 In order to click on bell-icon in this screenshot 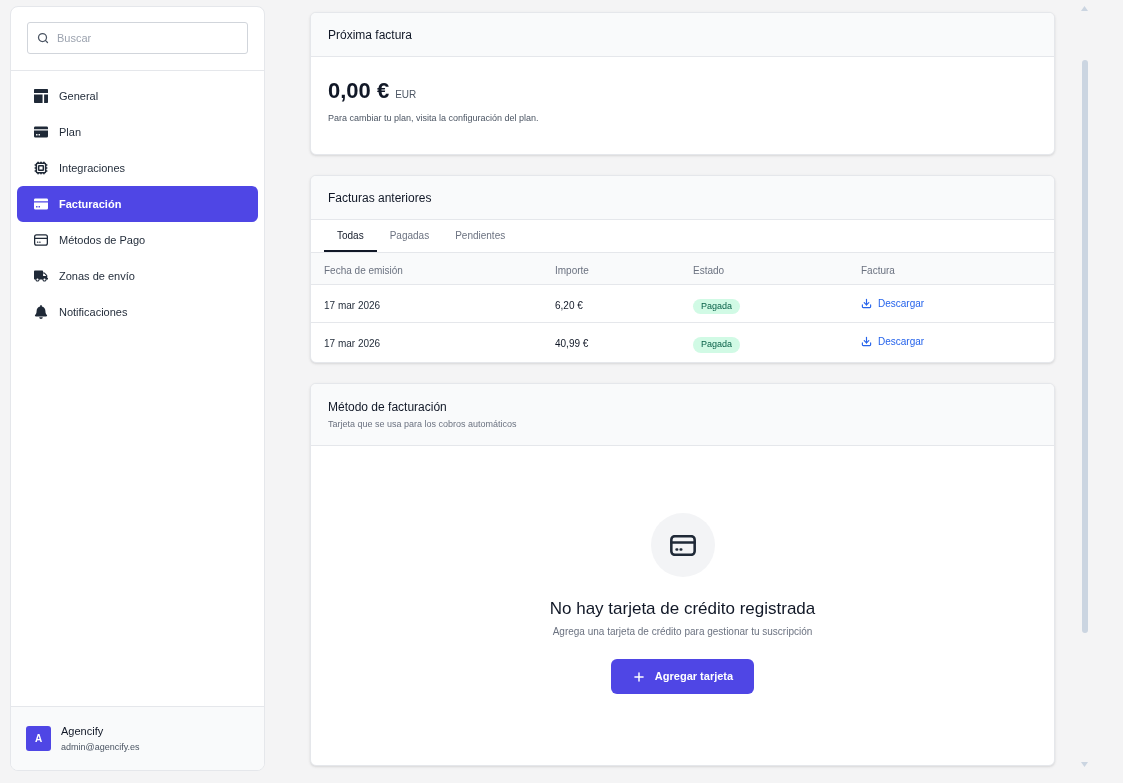, I will do `click(41, 312)`.